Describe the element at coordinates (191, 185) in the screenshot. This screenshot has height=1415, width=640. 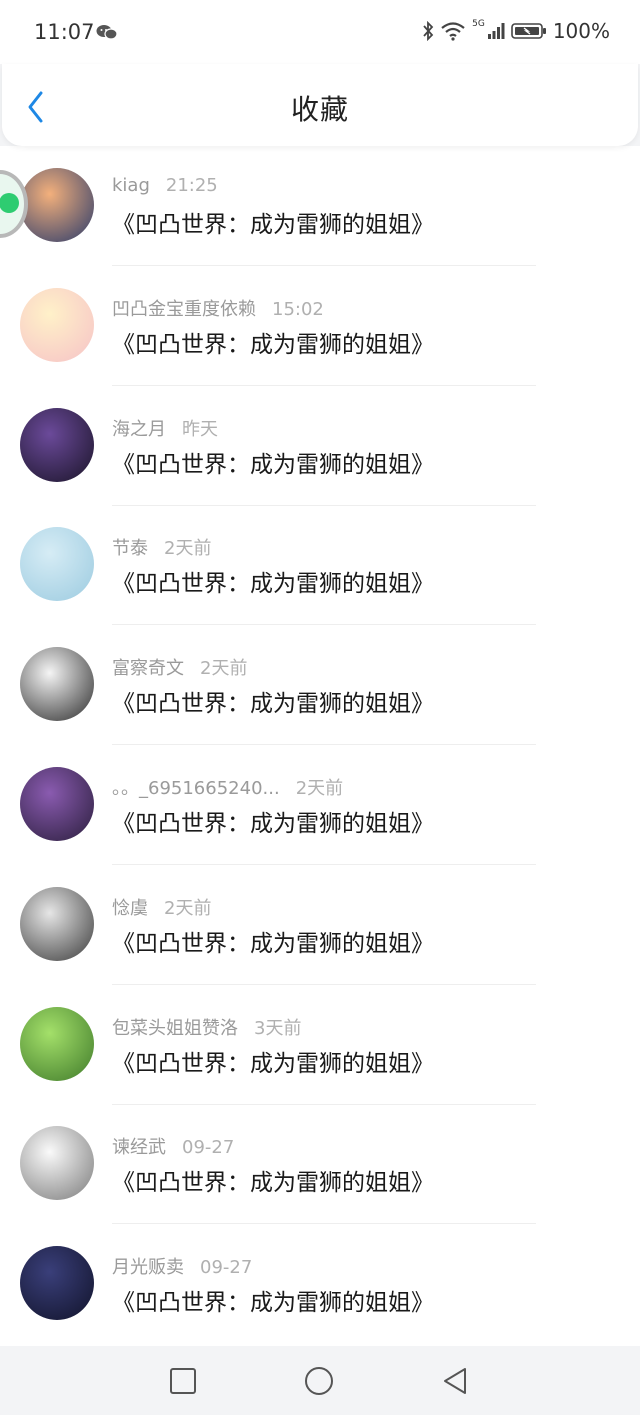
I see `timestamp: 21:25` at that location.